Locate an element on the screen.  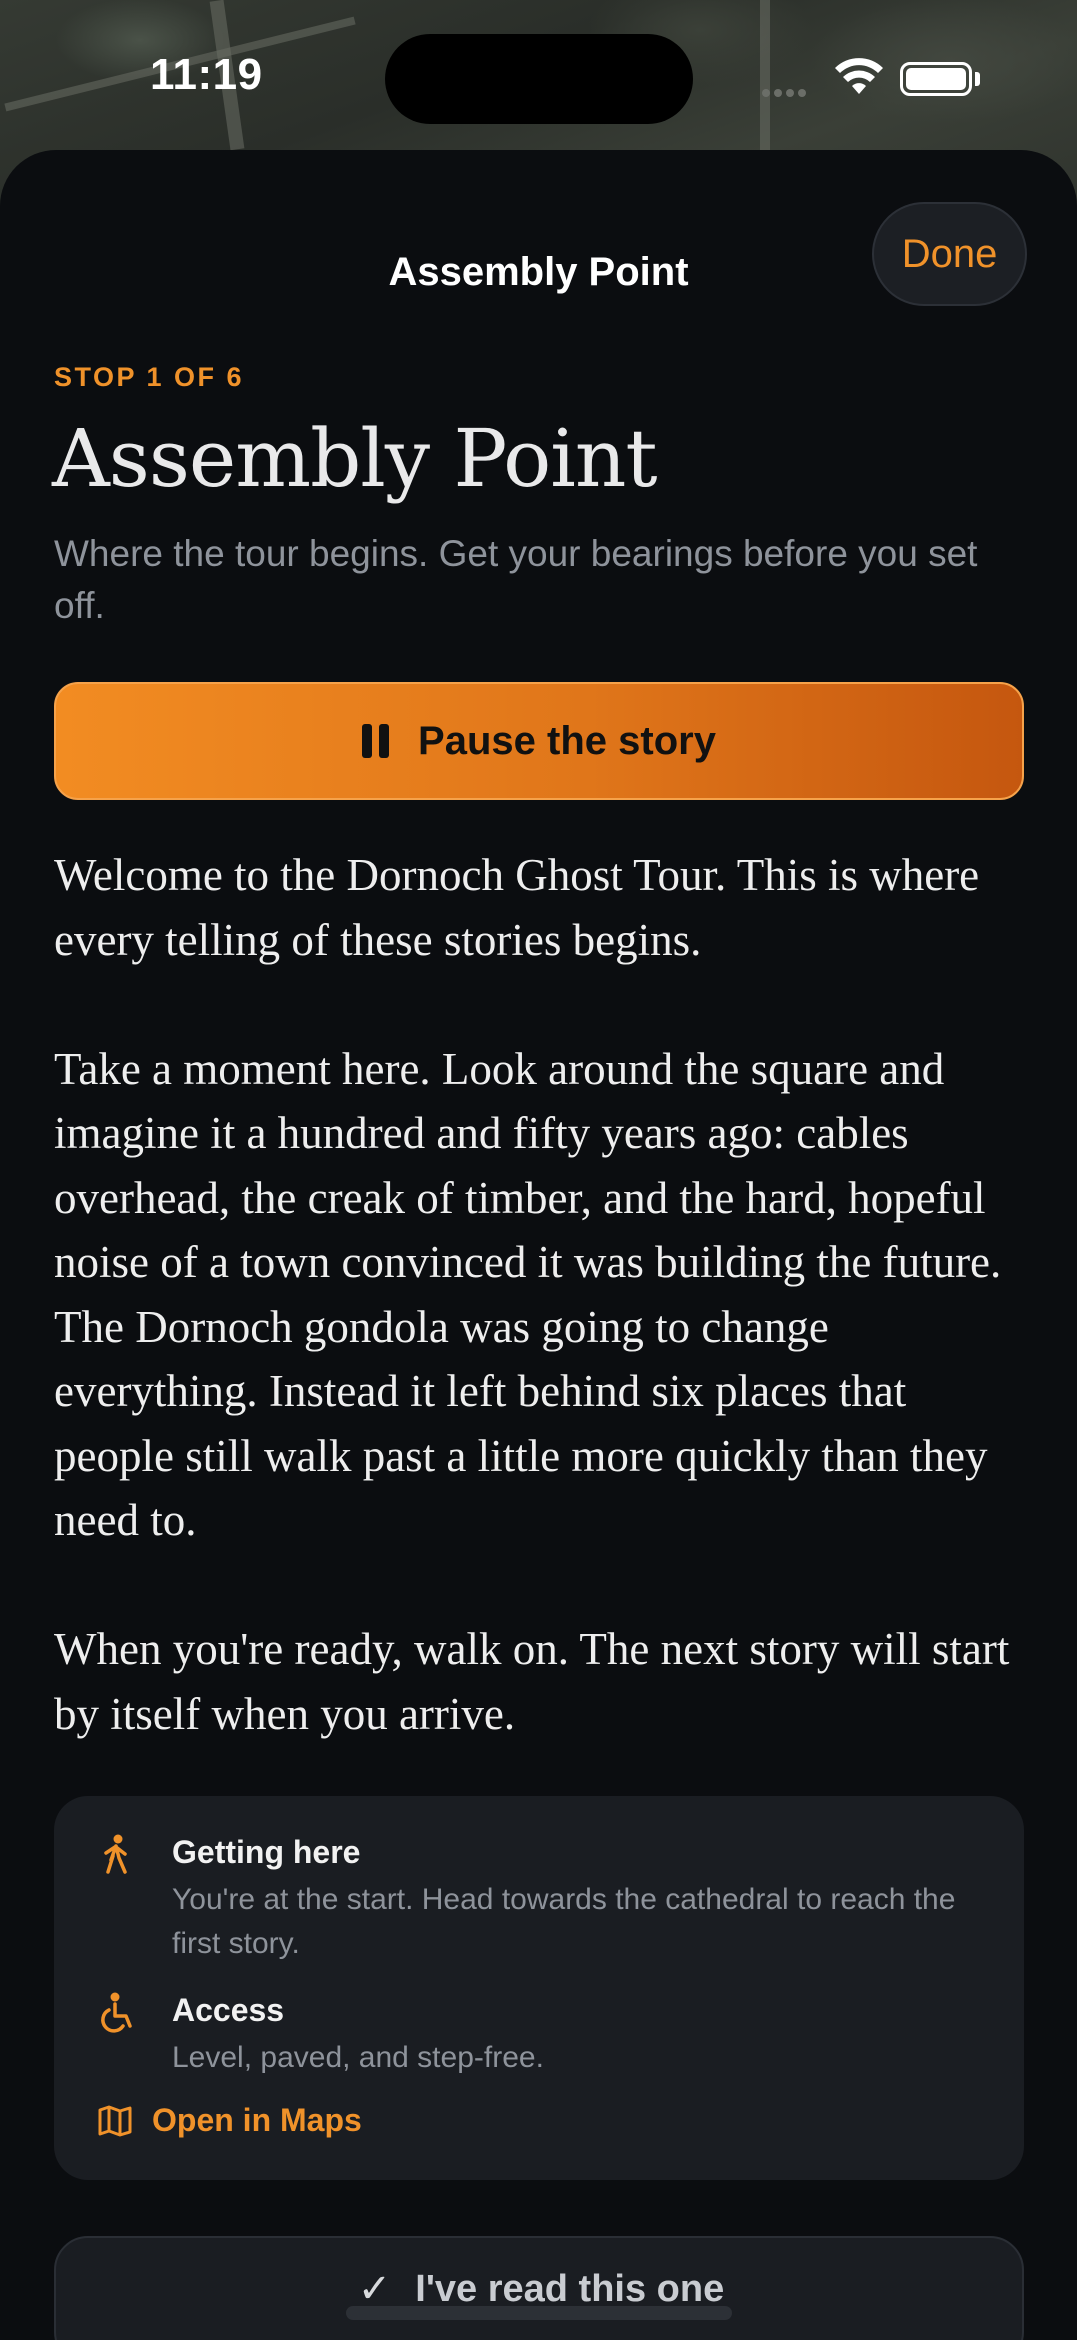
mark-read-button: ✓ I've read this one is located at coordinates (539, 2288).